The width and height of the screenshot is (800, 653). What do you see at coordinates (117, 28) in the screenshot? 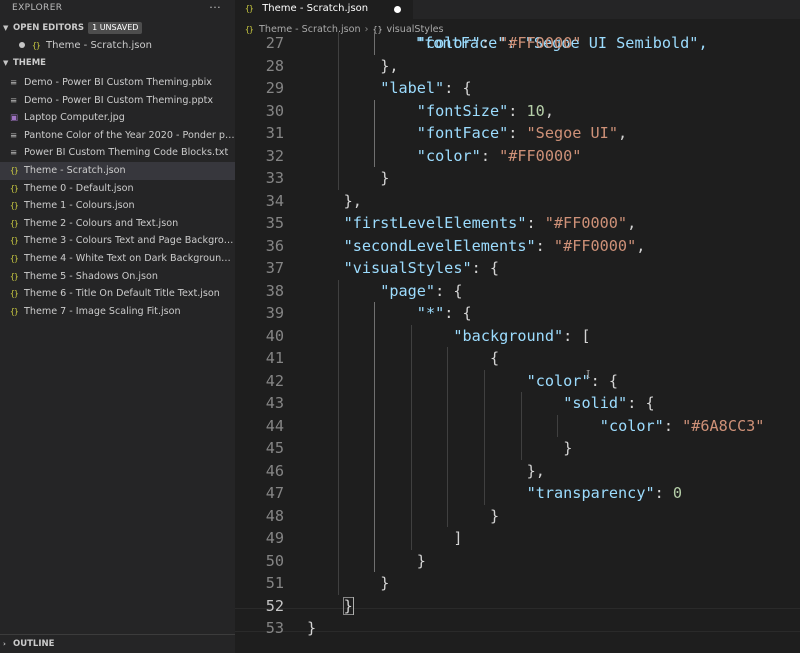
I see `open-editors-section: ▼ OPEN EDITORS 1 UNSAVED` at bounding box center [117, 28].